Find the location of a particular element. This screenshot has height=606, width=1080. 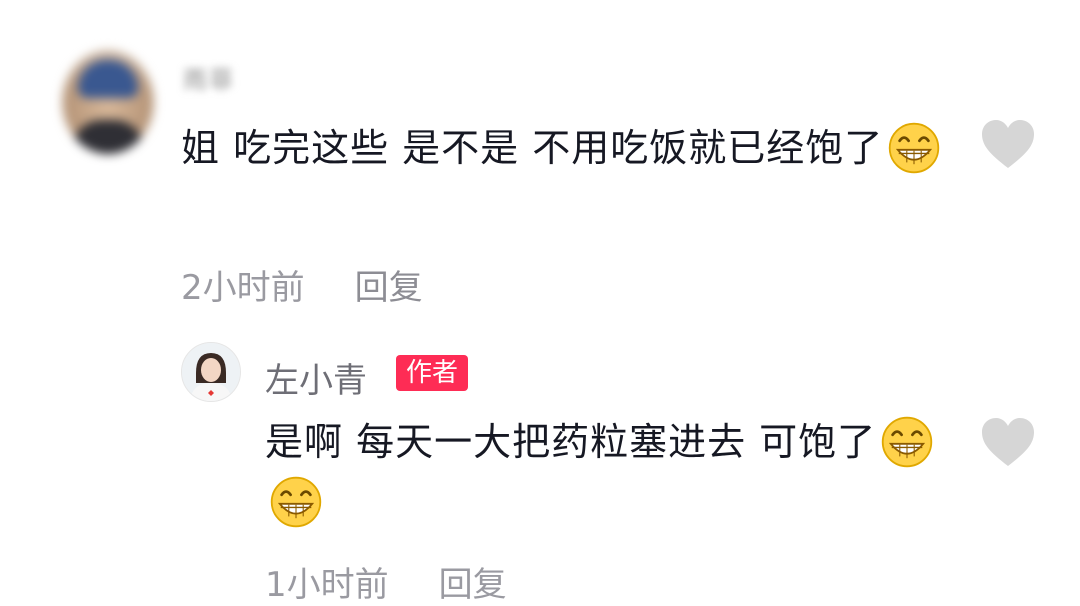

reply-meta: 1小时前 回复 is located at coordinates (386, 581).